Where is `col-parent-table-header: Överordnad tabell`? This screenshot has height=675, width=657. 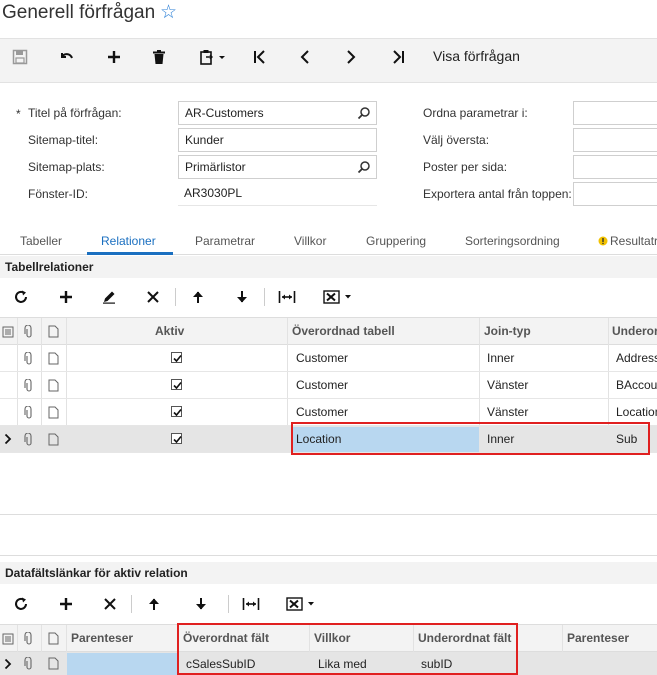 col-parent-table-header: Överordnad tabell is located at coordinates (343, 331).